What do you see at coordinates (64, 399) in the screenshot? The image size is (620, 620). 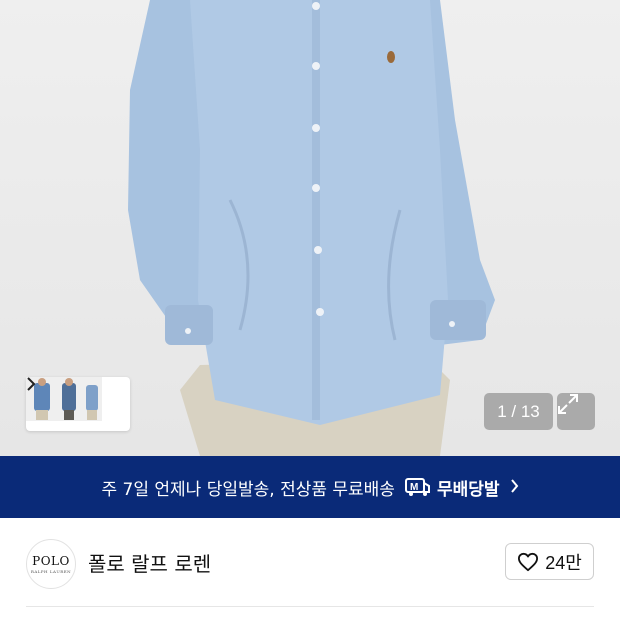 I see `thumbnail-images` at bounding box center [64, 399].